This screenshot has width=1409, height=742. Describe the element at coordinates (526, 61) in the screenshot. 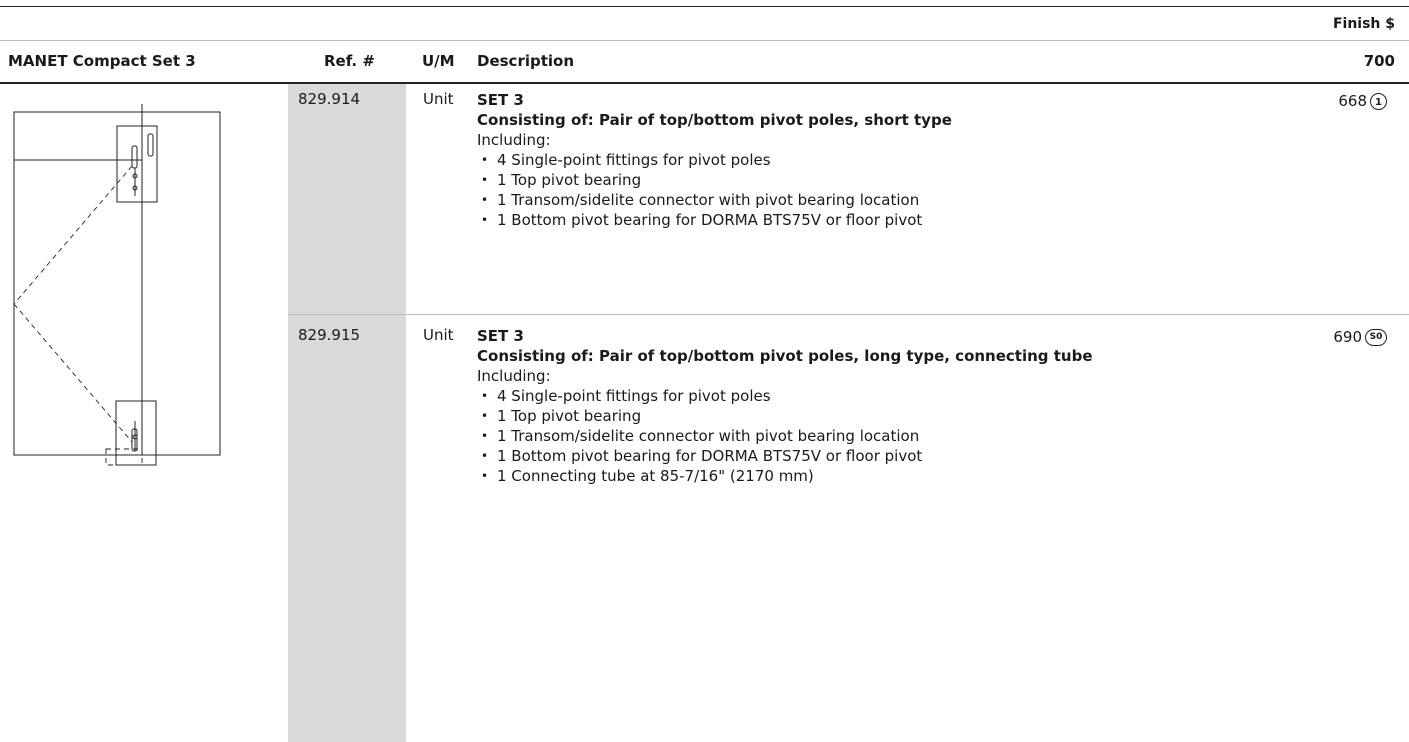

I see `description-header: Description` at that location.